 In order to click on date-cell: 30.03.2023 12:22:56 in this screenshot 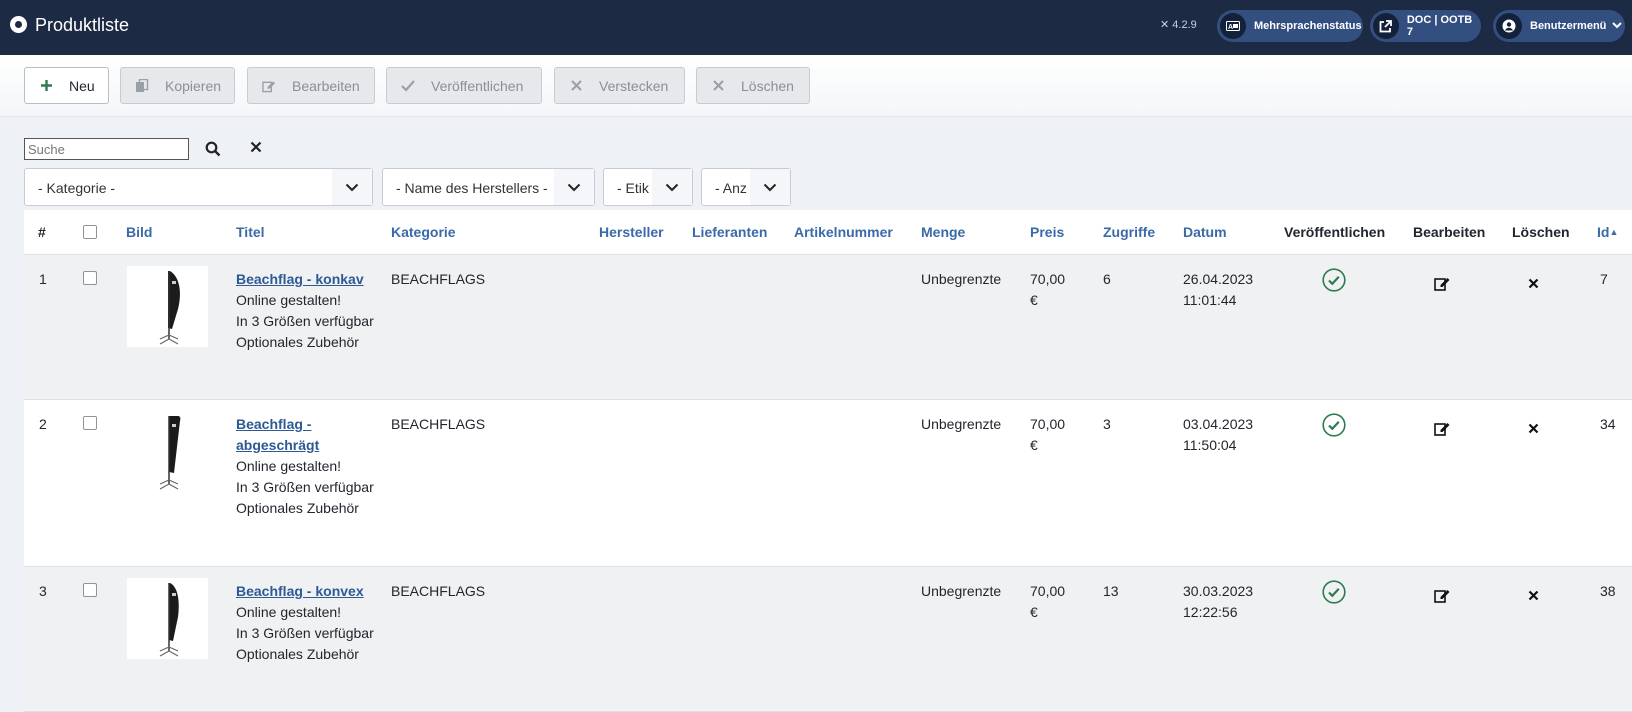, I will do `click(1218, 601)`.